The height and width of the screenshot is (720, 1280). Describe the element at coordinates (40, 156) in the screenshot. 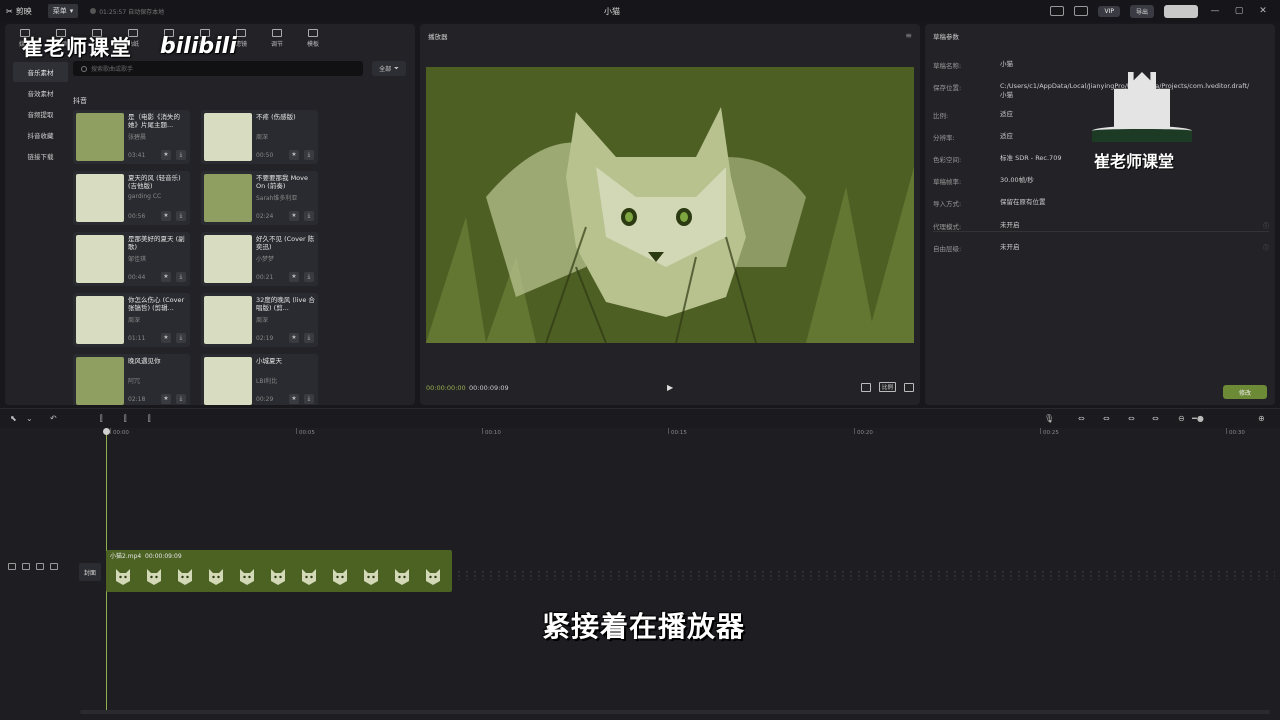

I see `sidebar-item-4: 链接下载` at that location.